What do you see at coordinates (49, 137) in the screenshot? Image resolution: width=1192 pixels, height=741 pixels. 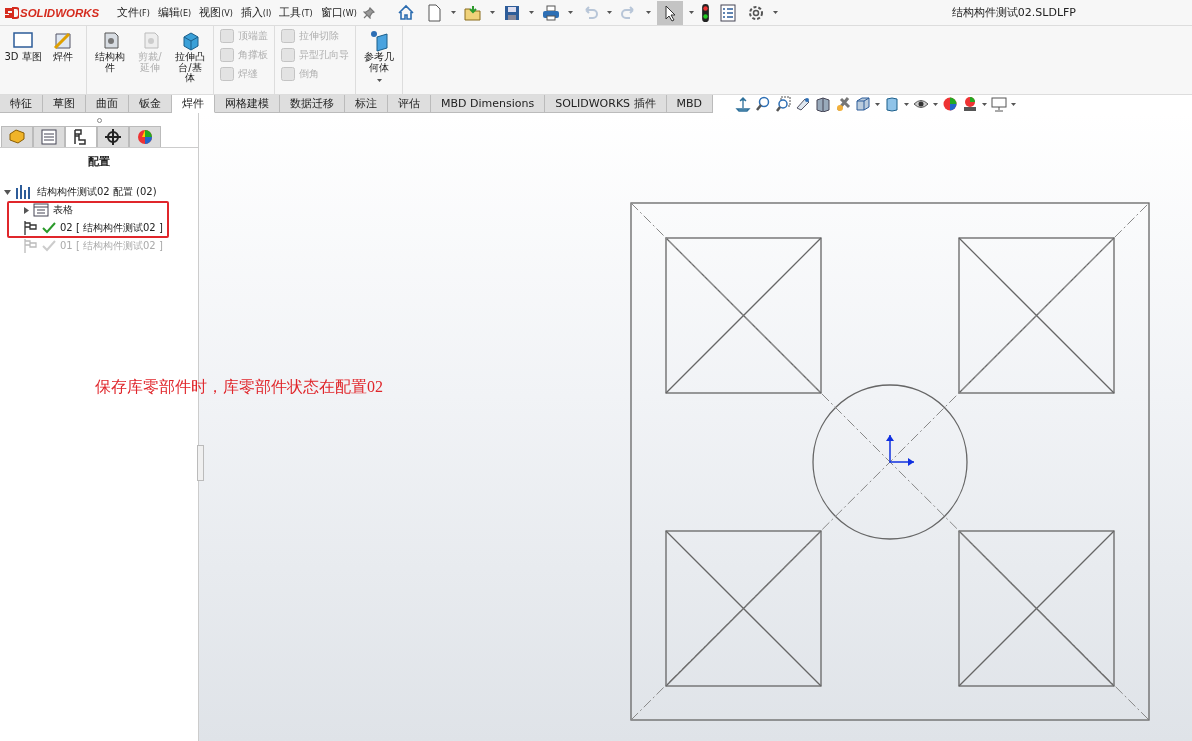 I see `property-icon` at bounding box center [49, 137].